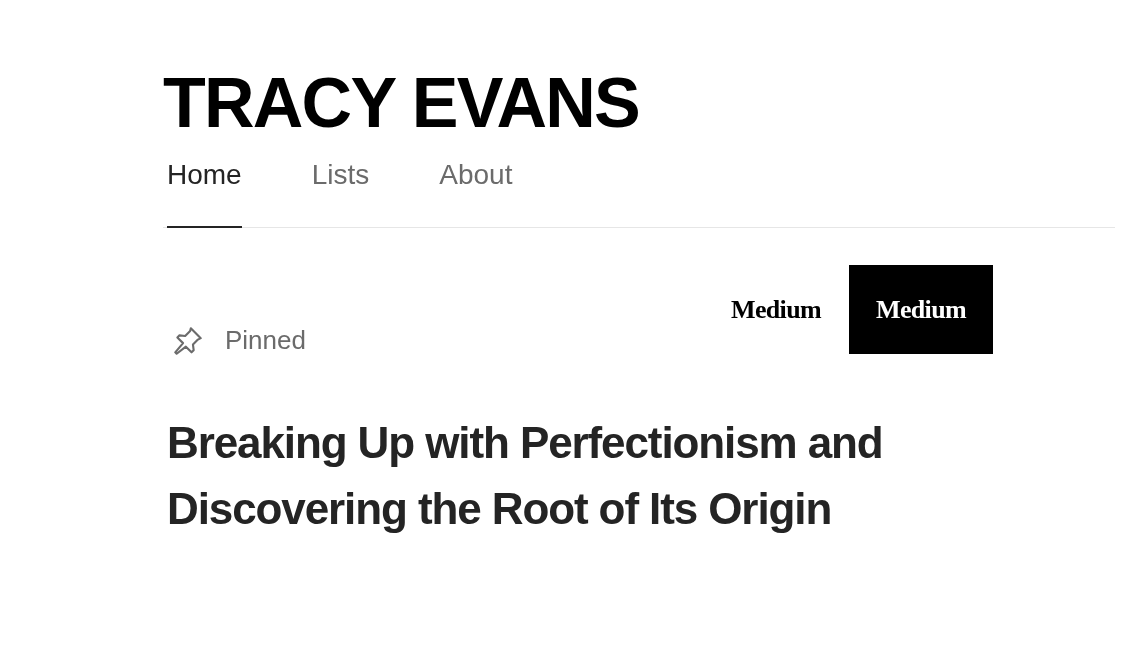 The height and width of the screenshot is (647, 1140). Describe the element at coordinates (340, 191) in the screenshot. I see `nav-tab: Lists` at that location.